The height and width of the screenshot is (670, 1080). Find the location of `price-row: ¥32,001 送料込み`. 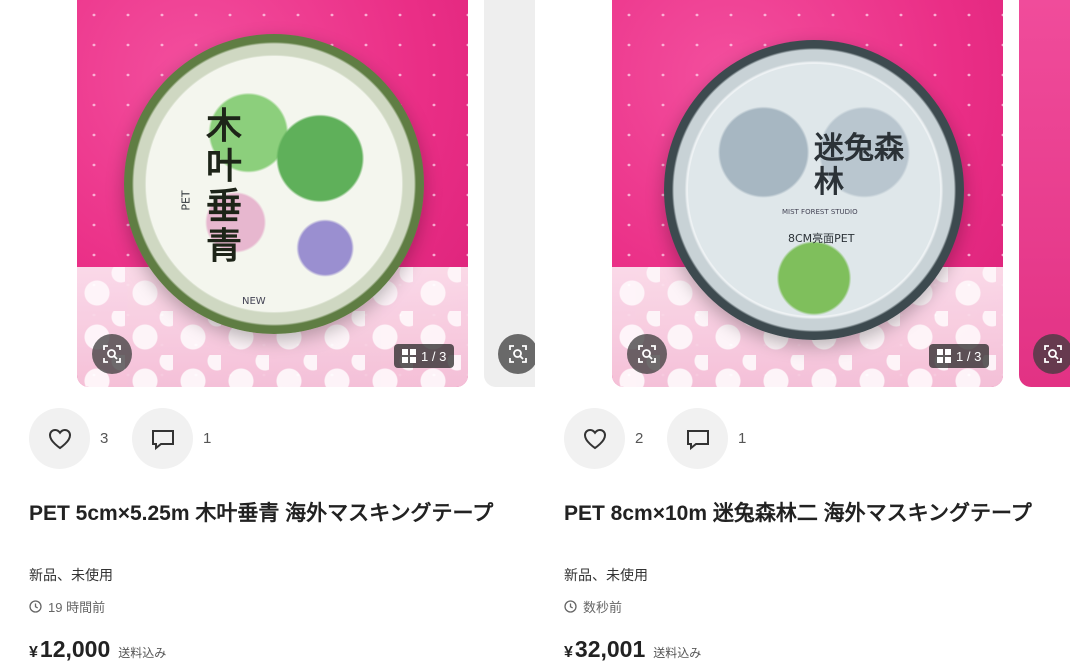

price-row: ¥32,001 送料込み is located at coordinates (632, 649).